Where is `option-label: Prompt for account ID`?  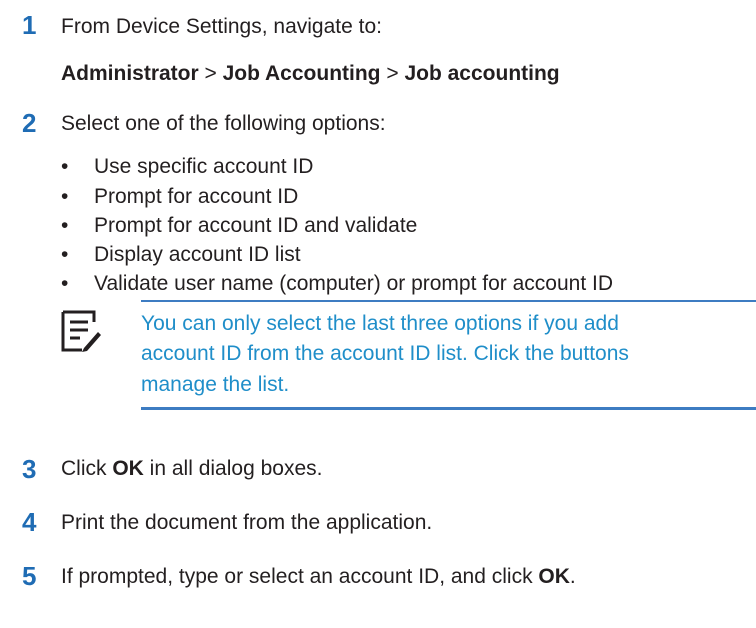 option-label: Prompt for account ID is located at coordinates (196, 196).